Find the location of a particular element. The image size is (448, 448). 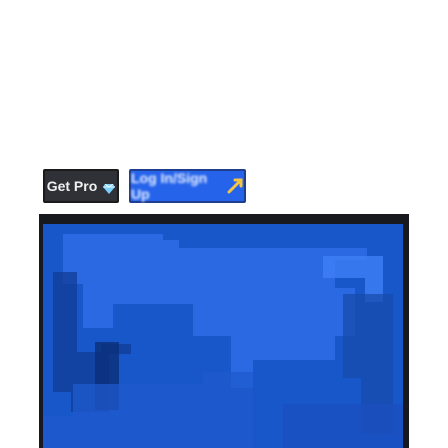

login-button: Log In/Sign Up is located at coordinates (187, 186).